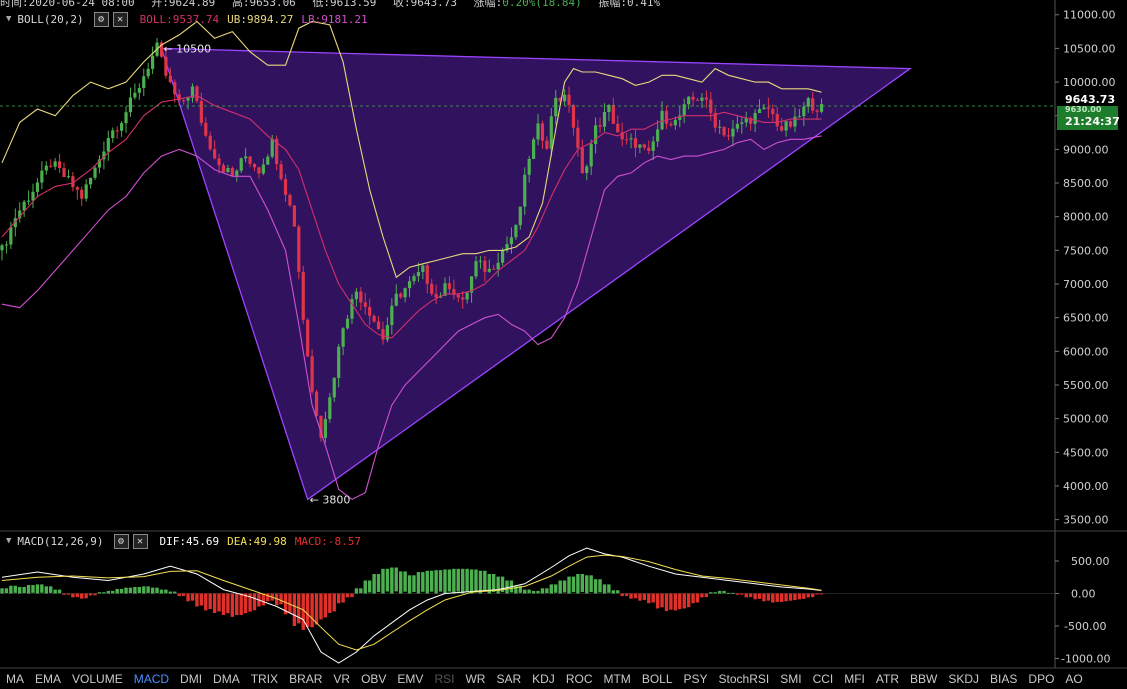  I want to click on boll-upper-value: UB:9894.27, so click(260, 19).